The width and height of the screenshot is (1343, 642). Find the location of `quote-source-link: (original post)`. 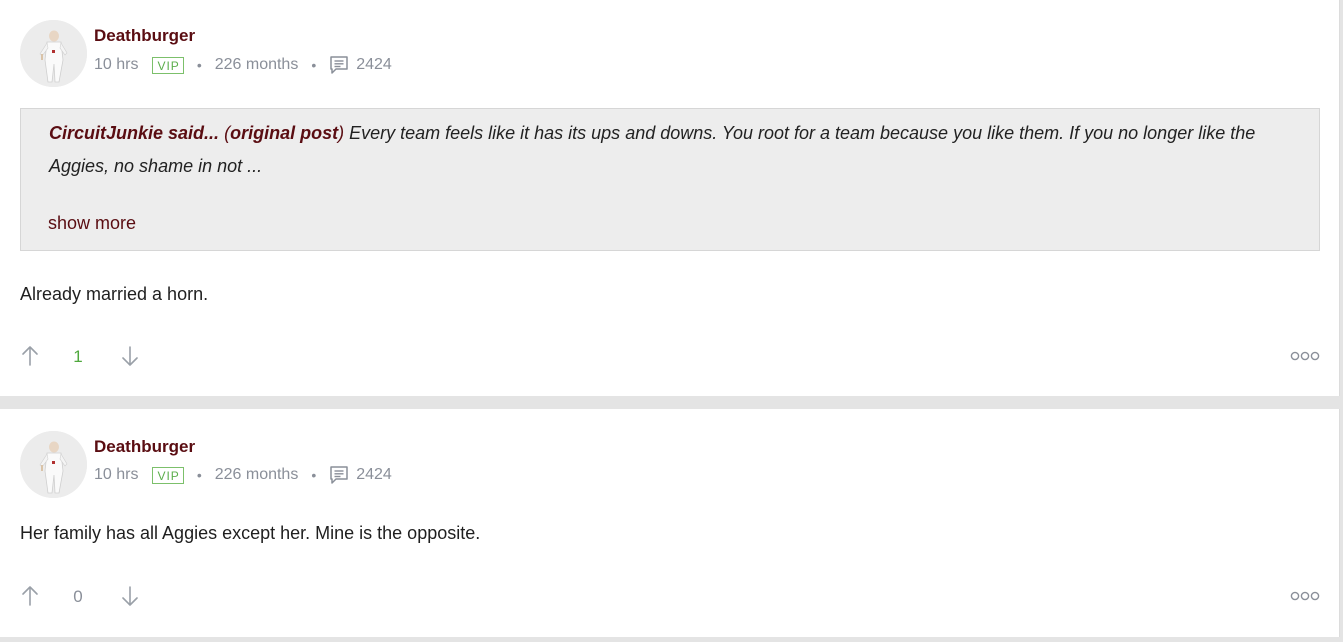

quote-source-link: (original post) is located at coordinates (284, 133).